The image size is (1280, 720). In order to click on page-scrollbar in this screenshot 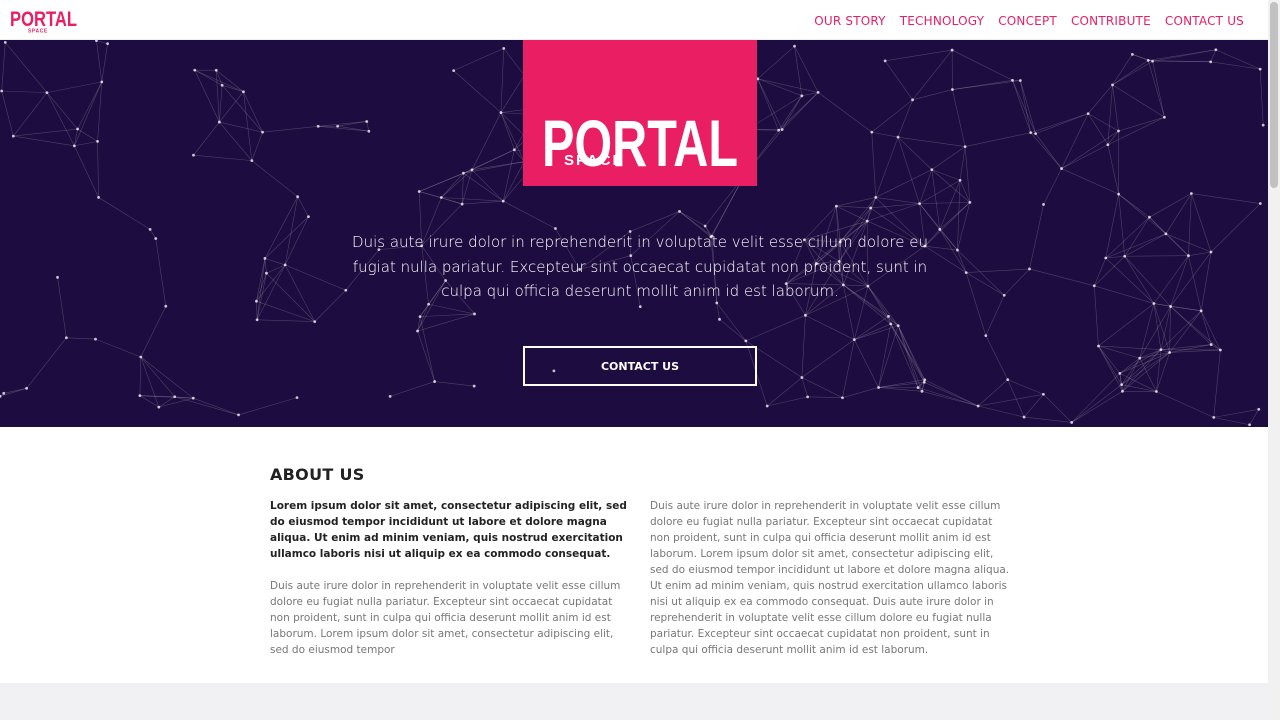, I will do `click(1274, 360)`.